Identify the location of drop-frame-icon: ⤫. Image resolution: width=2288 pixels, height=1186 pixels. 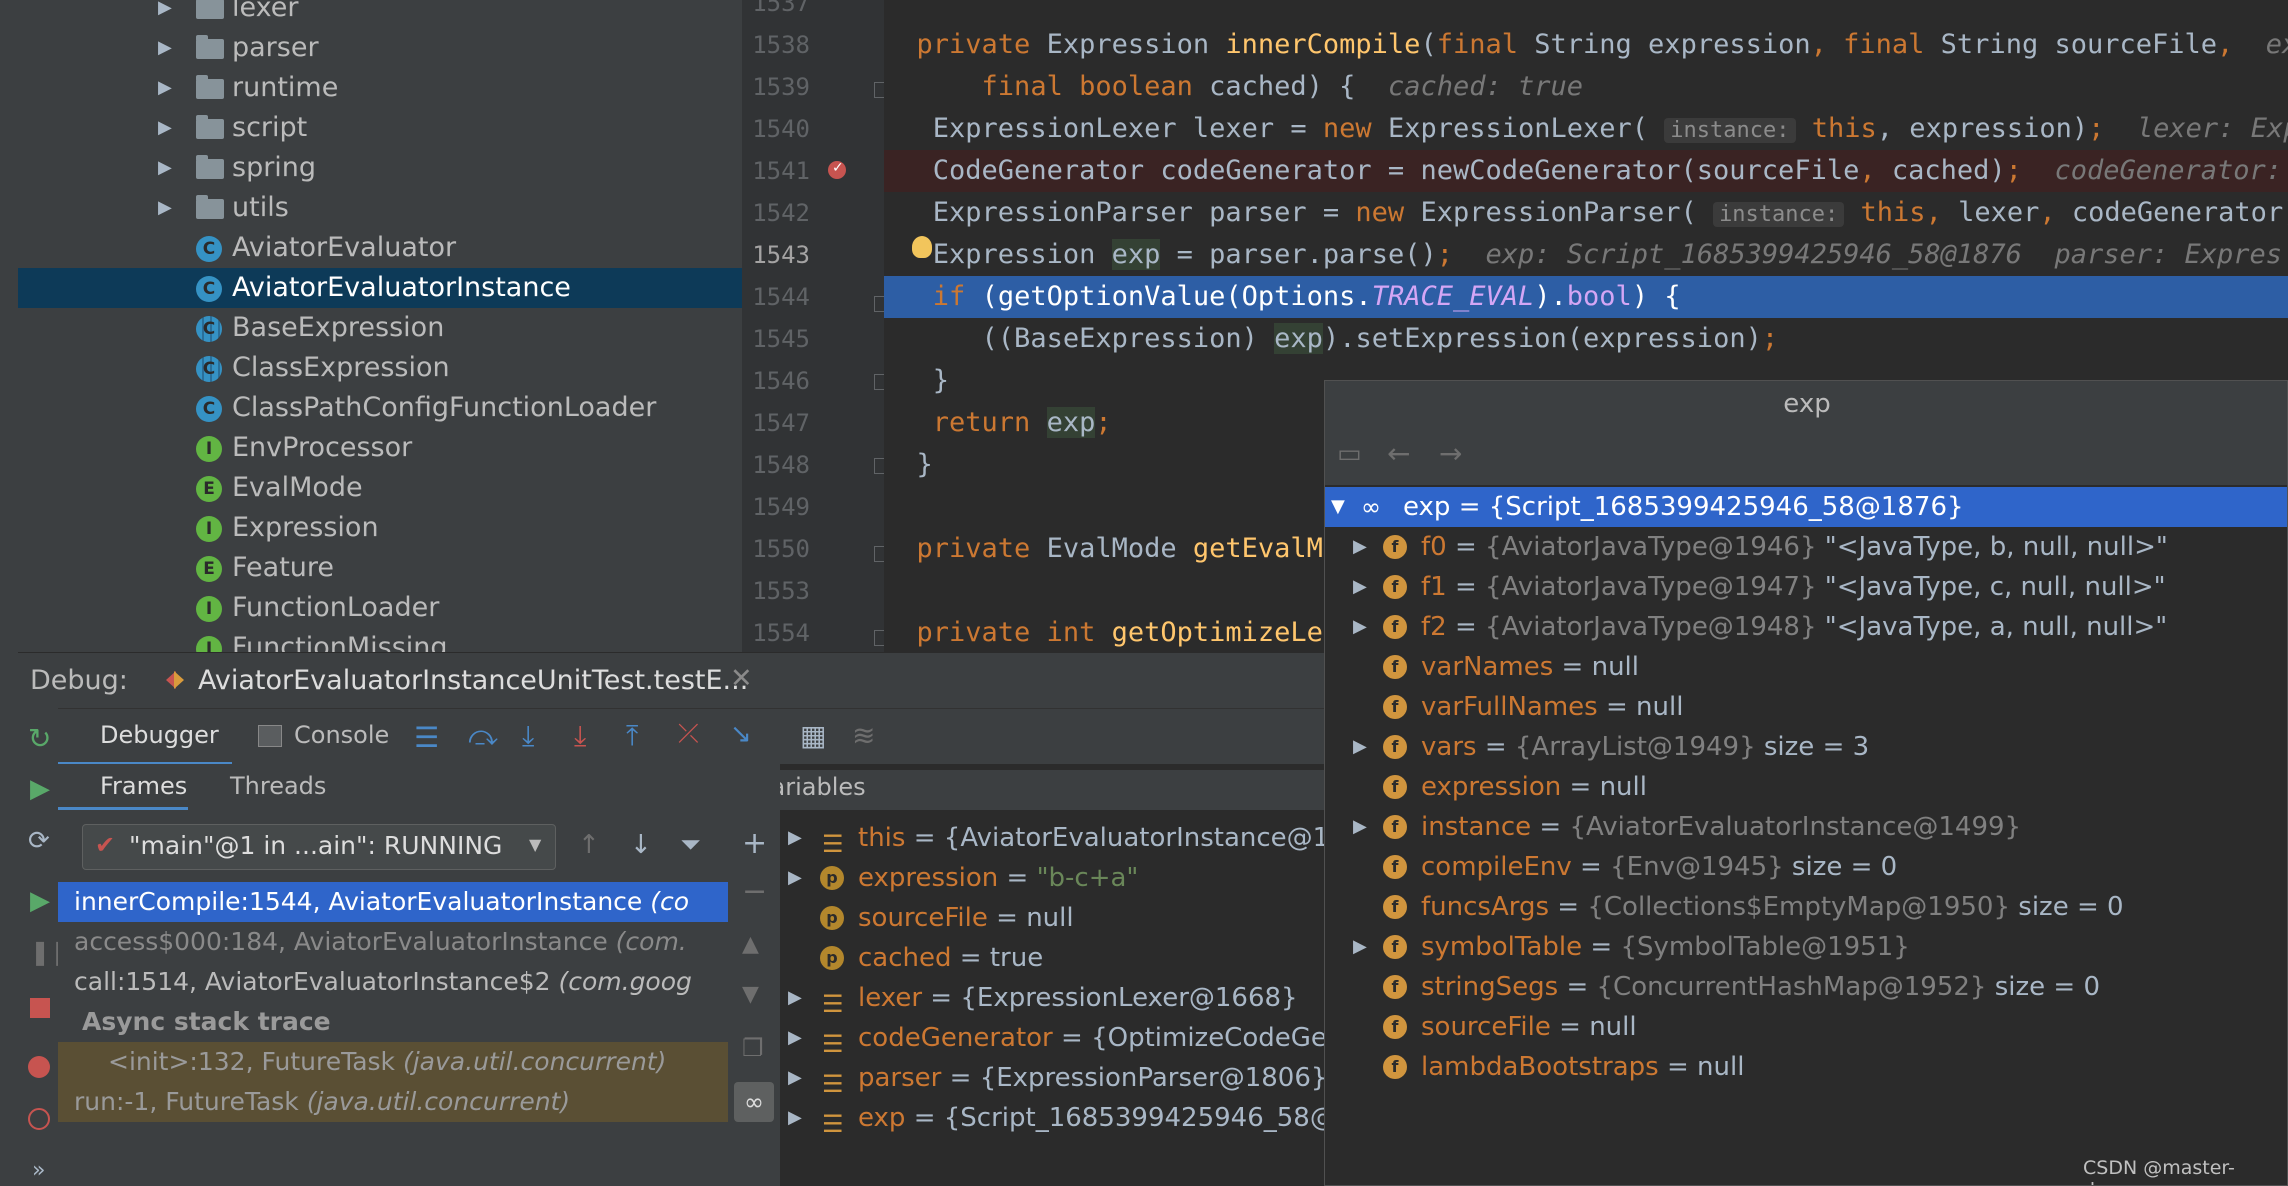
(688, 734).